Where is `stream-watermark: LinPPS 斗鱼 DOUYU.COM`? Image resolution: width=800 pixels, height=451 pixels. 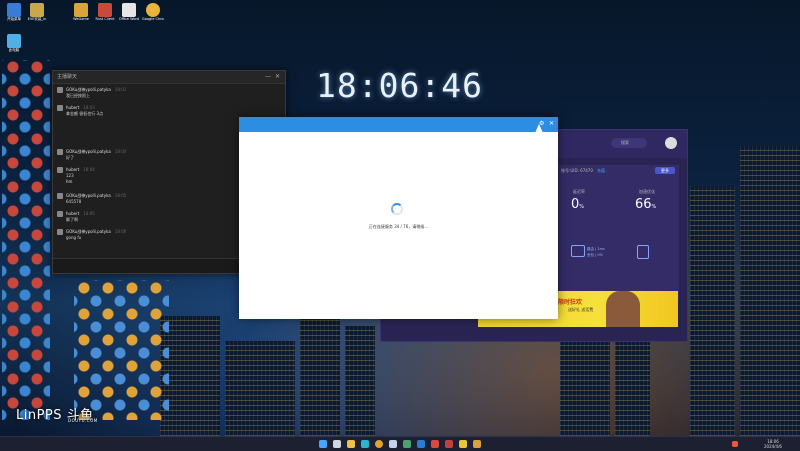
stream-watermark: LinPPS 斗鱼 DOUYU.COM is located at coordinates (56, 413).